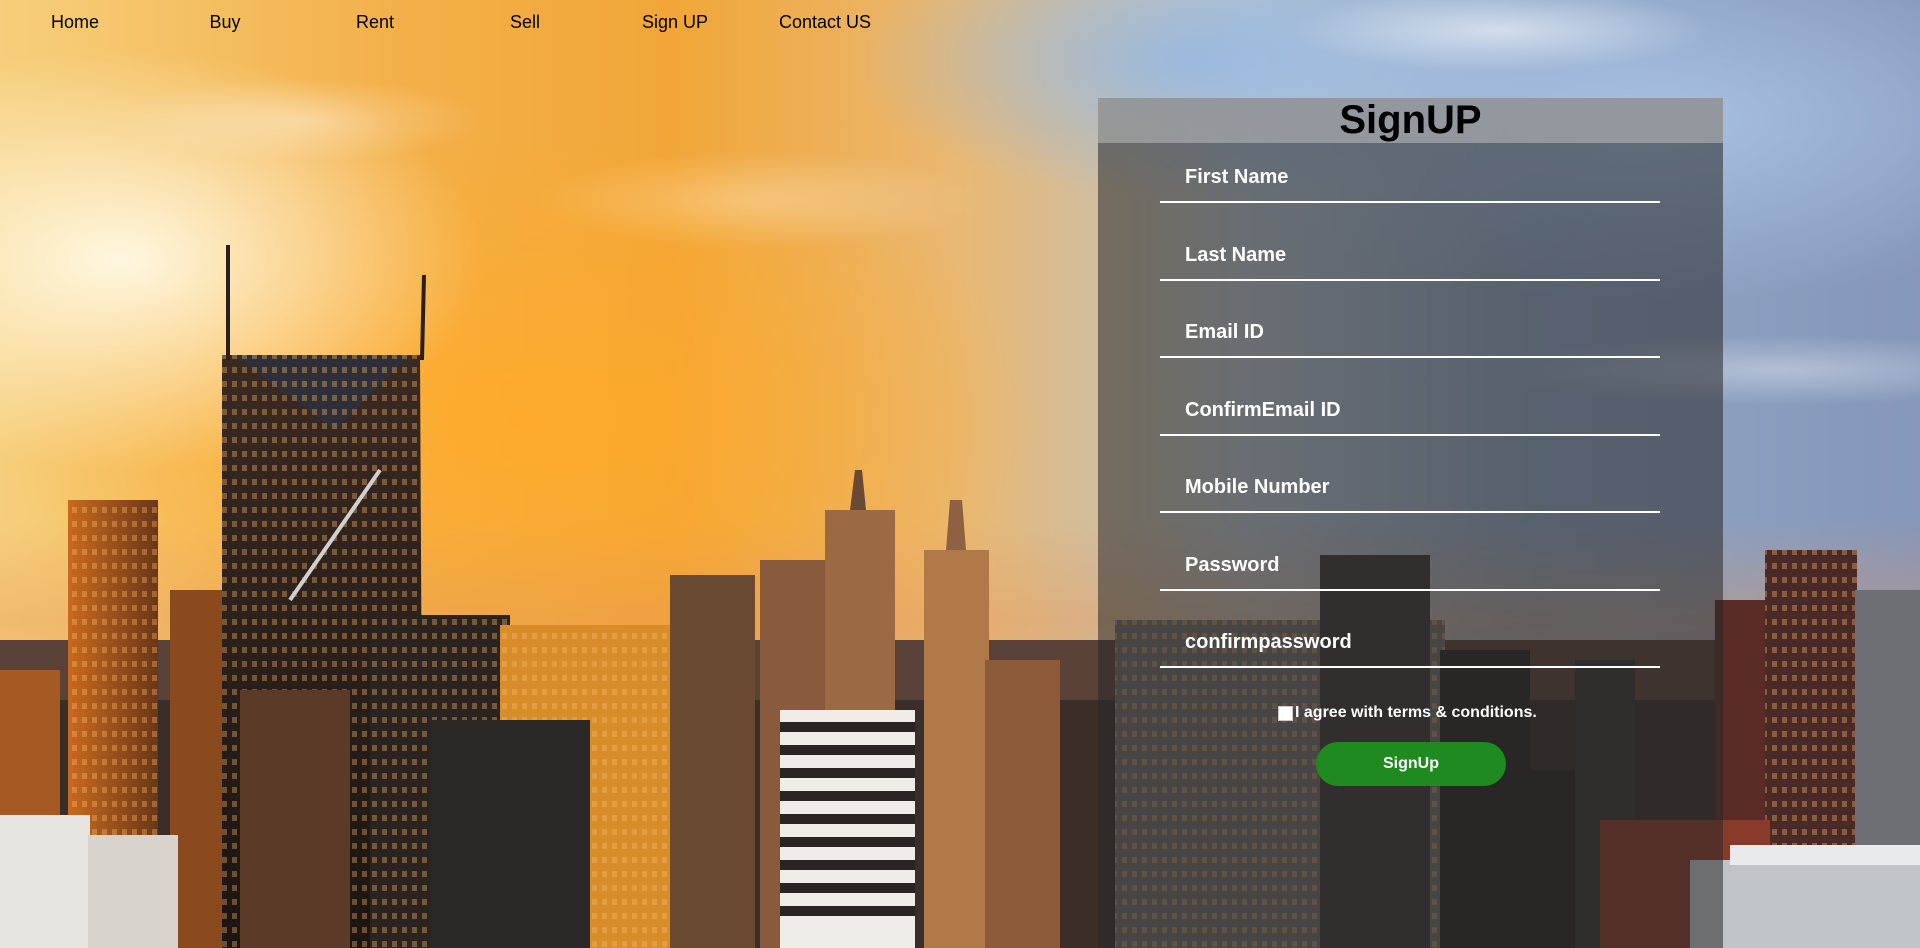 The height and width of the screenshot is (948, 1920). Describe the element at coordinates (1410, 488) in the screenshot. I see `mobile-number-input` at that location.